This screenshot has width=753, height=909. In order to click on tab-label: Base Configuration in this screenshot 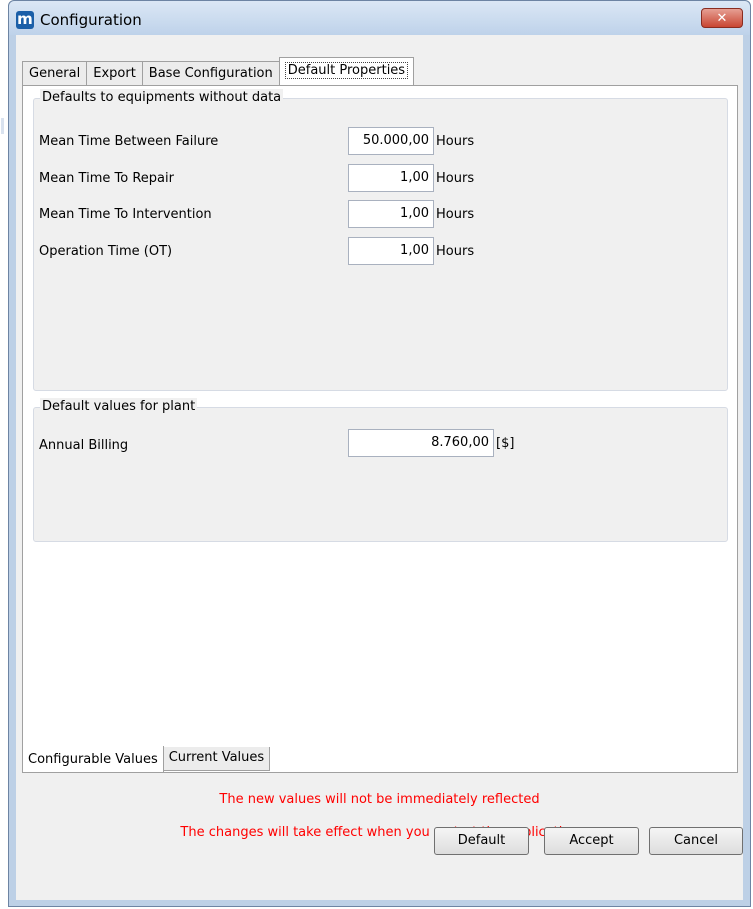, I will do `click(210, 73)`.